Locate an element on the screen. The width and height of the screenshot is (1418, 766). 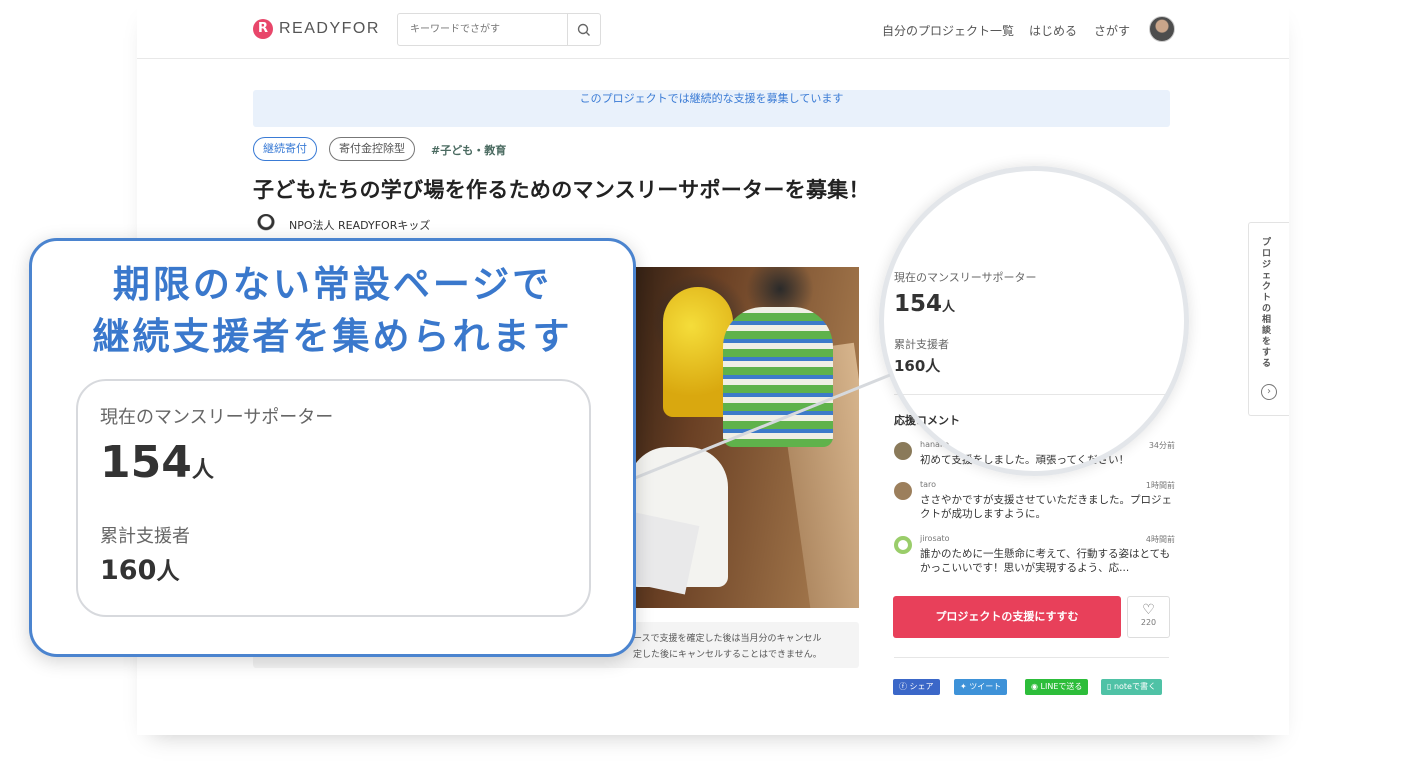
project-title: 子どもたちの学び場を作るためのマンスリーサポーターを募集！ is located at coordinates (561, 190).